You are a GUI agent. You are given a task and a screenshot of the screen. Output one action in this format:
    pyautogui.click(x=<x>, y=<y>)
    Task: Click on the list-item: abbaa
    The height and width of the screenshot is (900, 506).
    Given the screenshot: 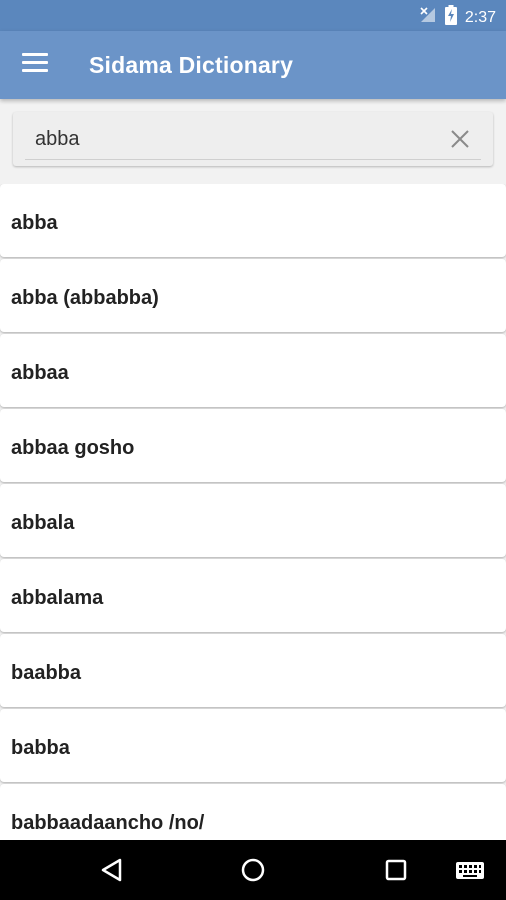 What is the action you would take?
    pyautogui.click(x=253, y=370)
    